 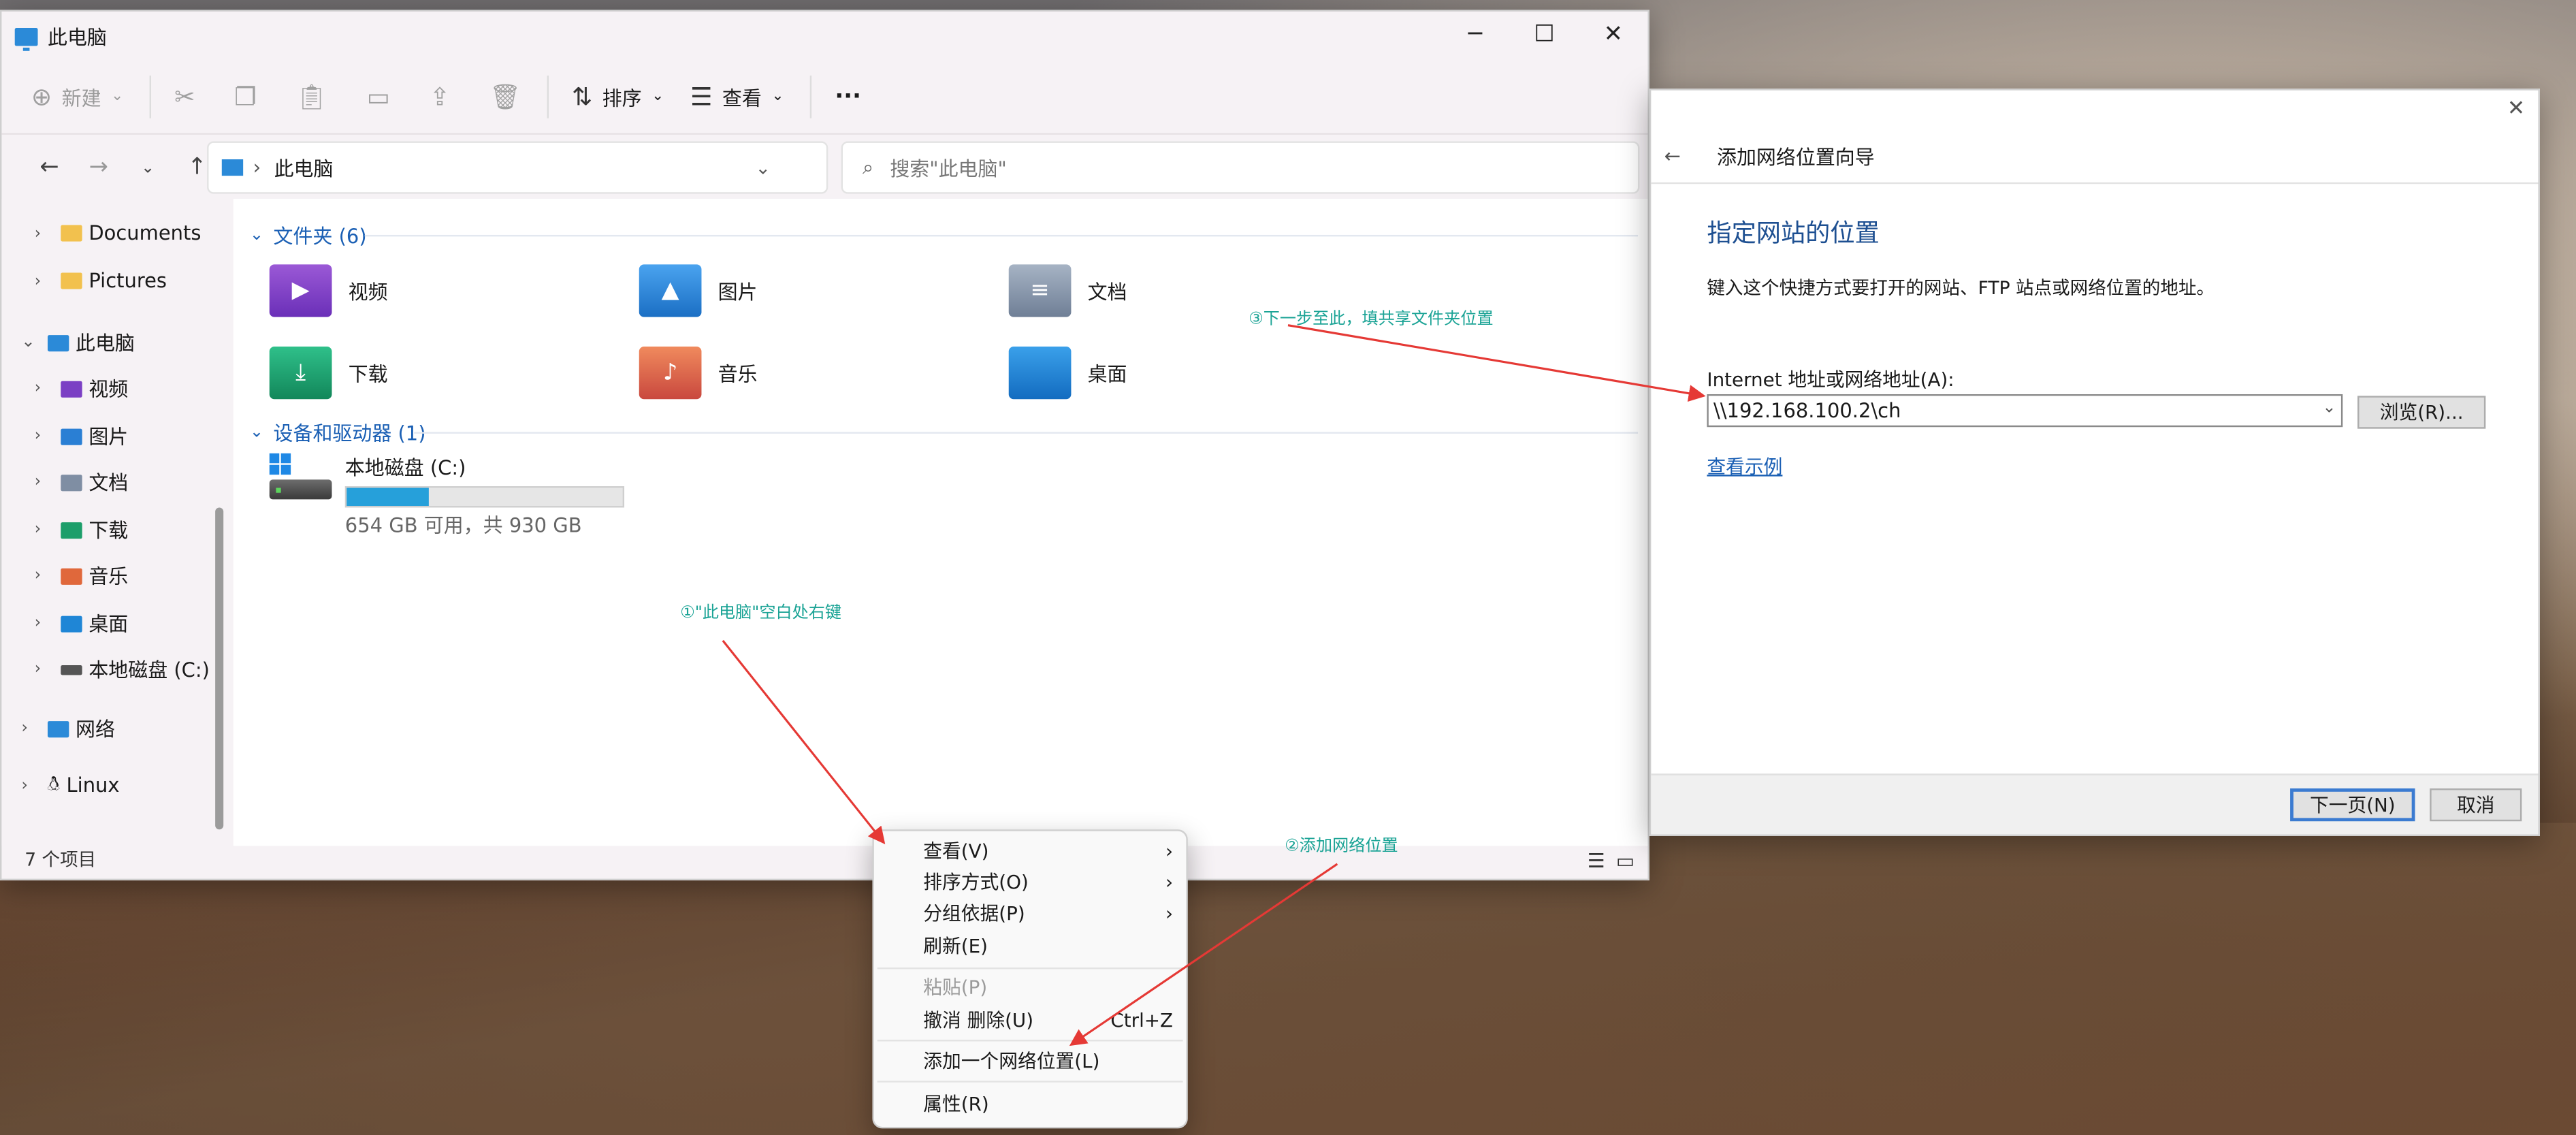 I want to click on view-button: ☰ 查看 ⌄, so click(x=737, y=97).